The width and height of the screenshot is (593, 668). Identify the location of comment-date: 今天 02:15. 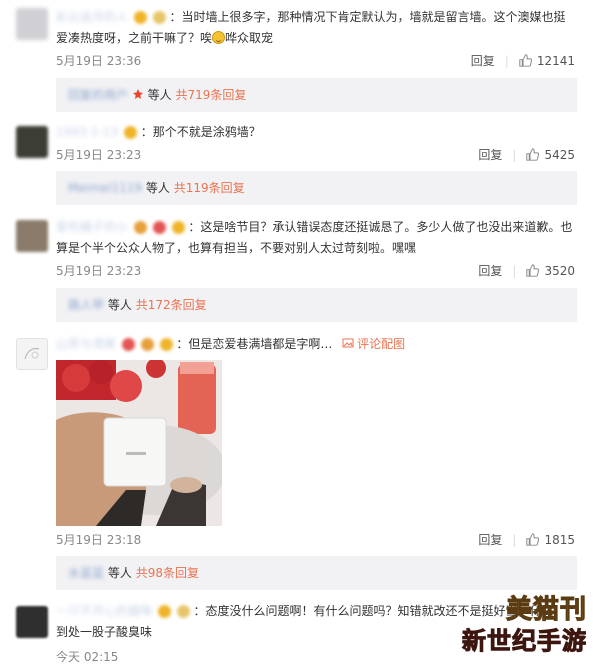
(87, 657).